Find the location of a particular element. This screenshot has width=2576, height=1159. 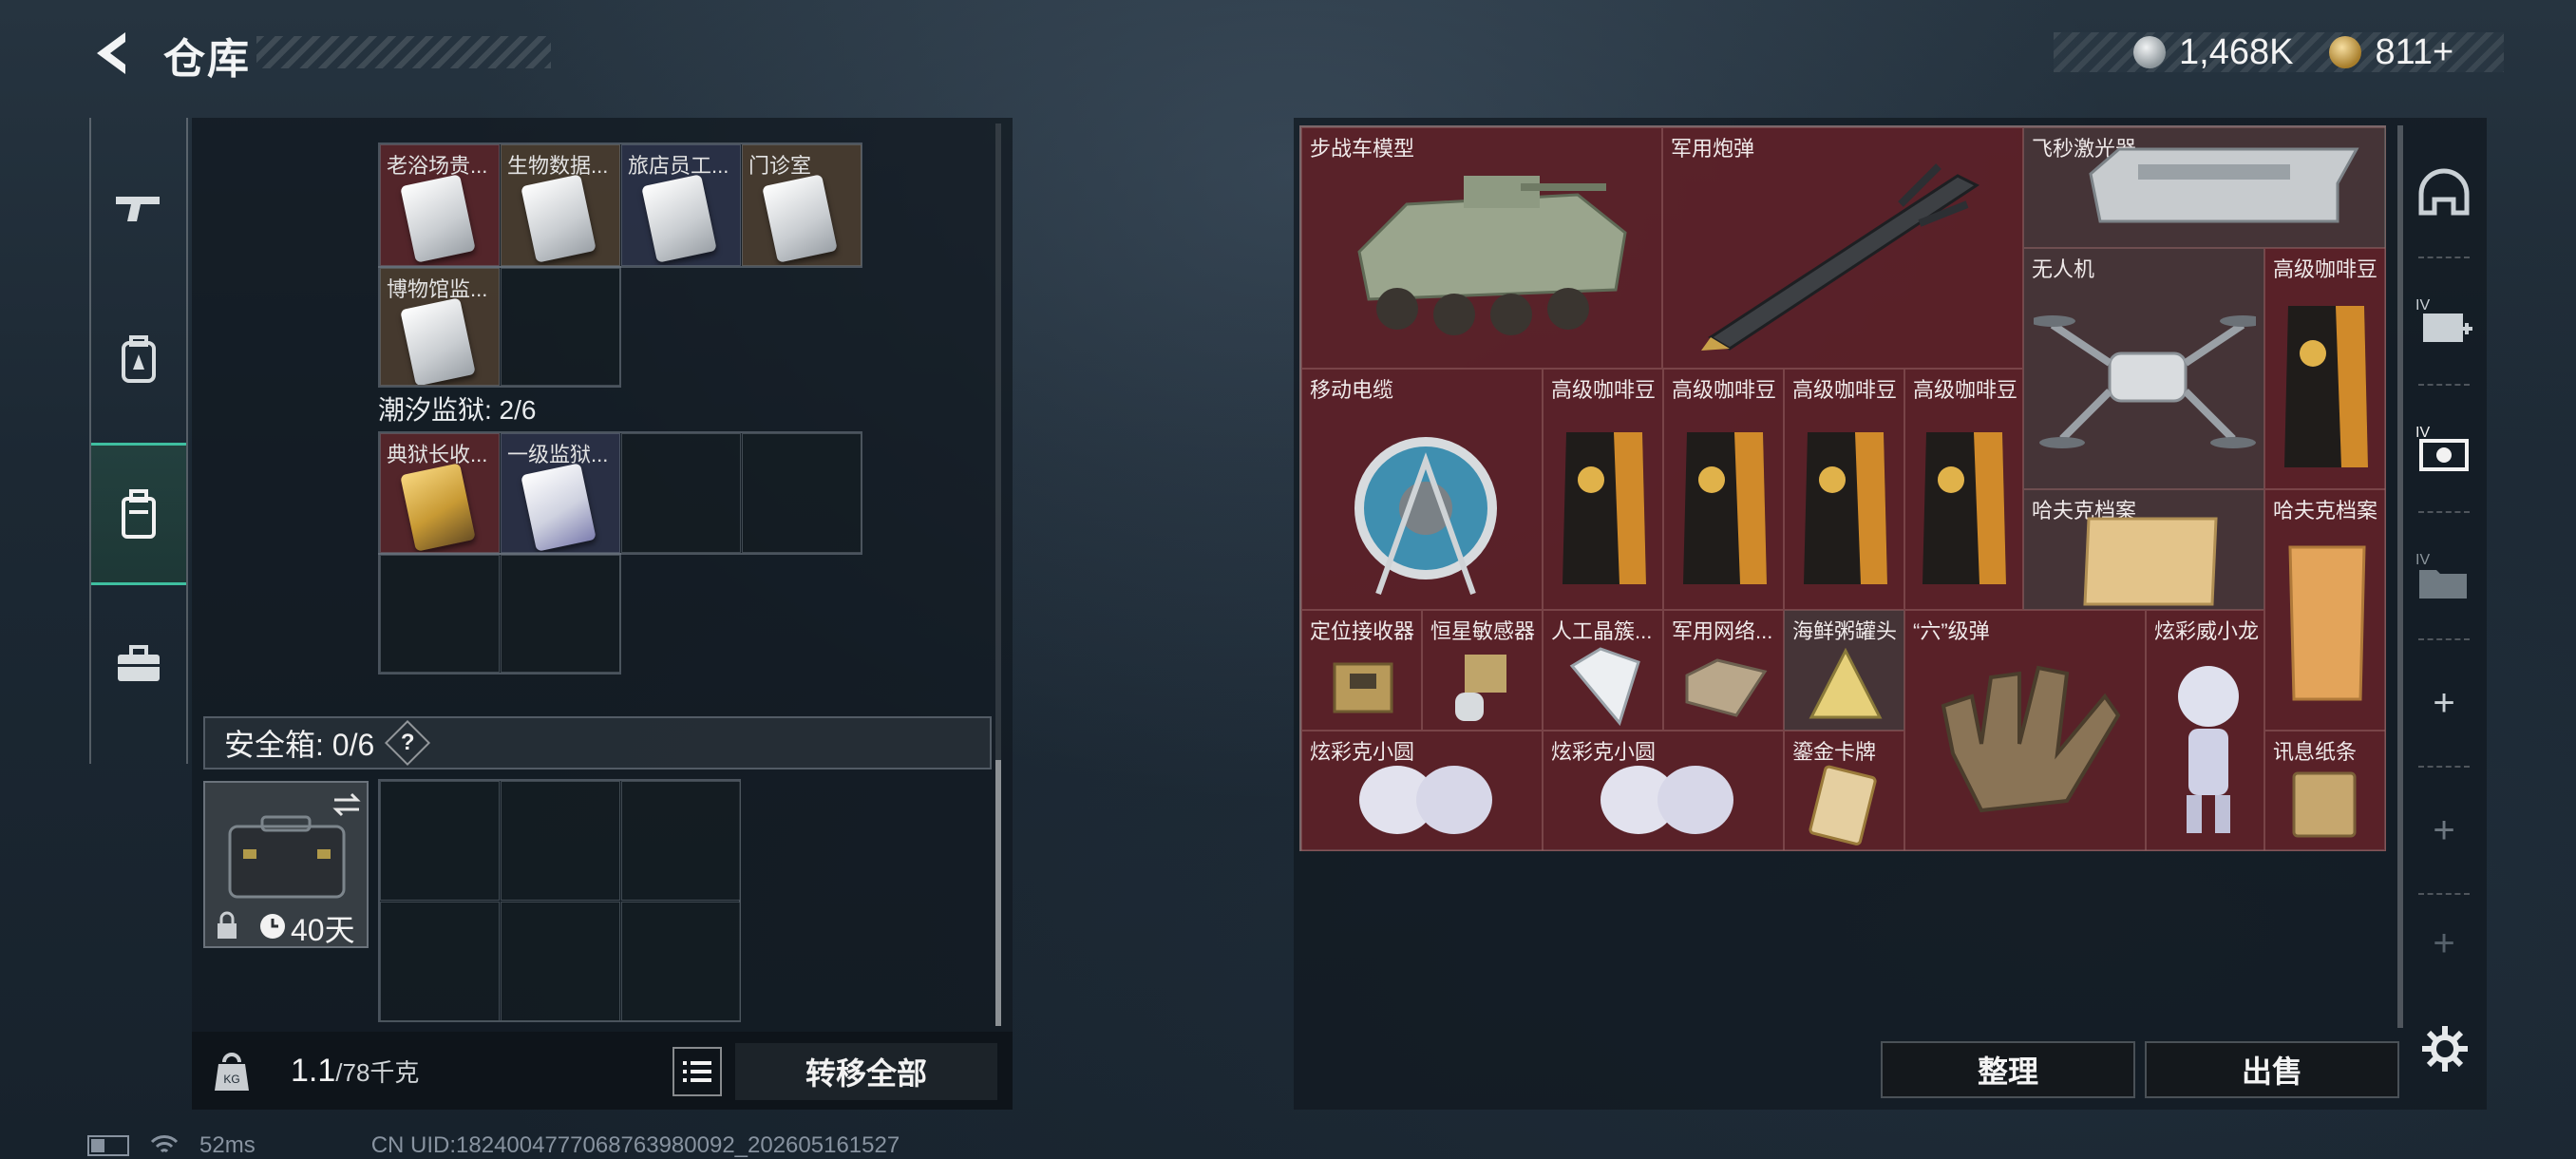

weight-readout: 1.1/78千克 is located at coordinates (355, 1071).